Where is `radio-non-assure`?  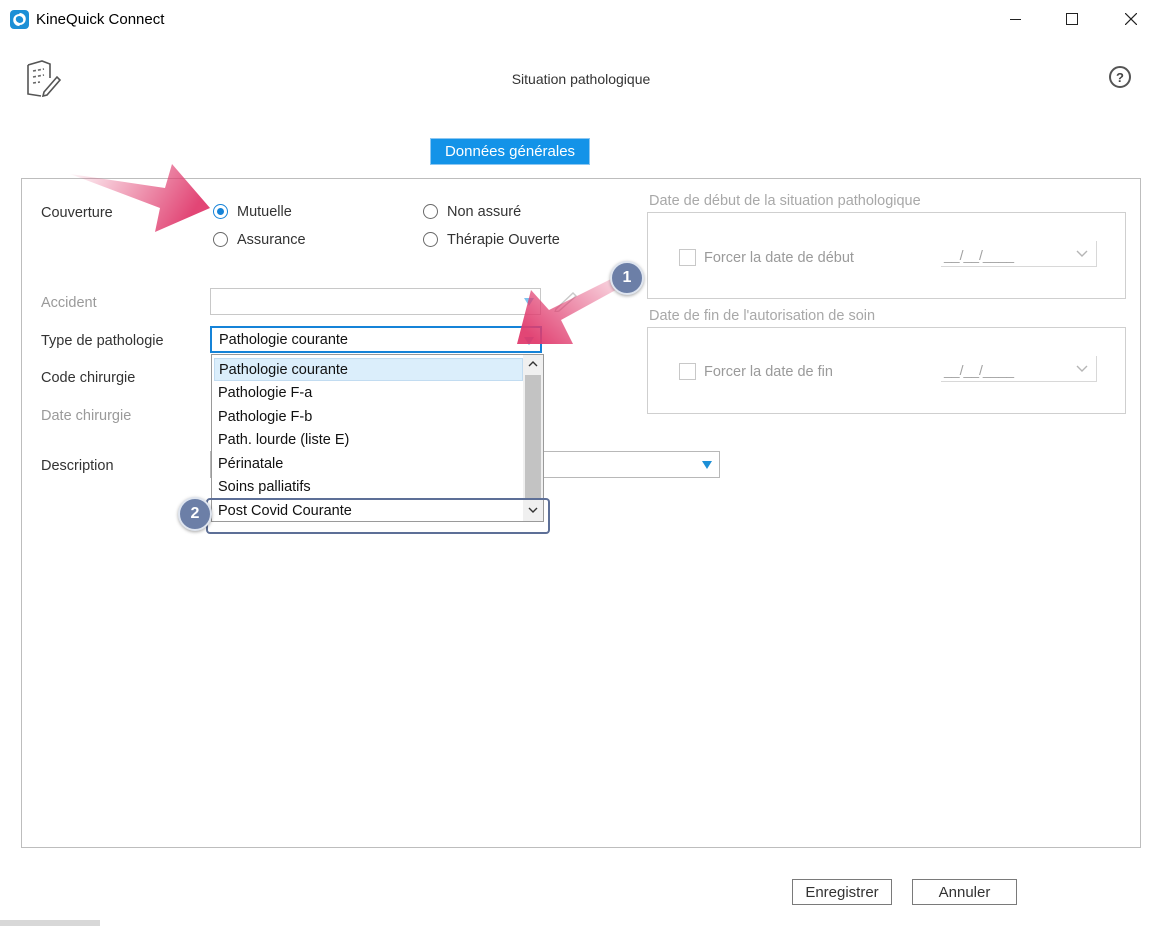 radio-non-assure is located at coordinates (430, 211).